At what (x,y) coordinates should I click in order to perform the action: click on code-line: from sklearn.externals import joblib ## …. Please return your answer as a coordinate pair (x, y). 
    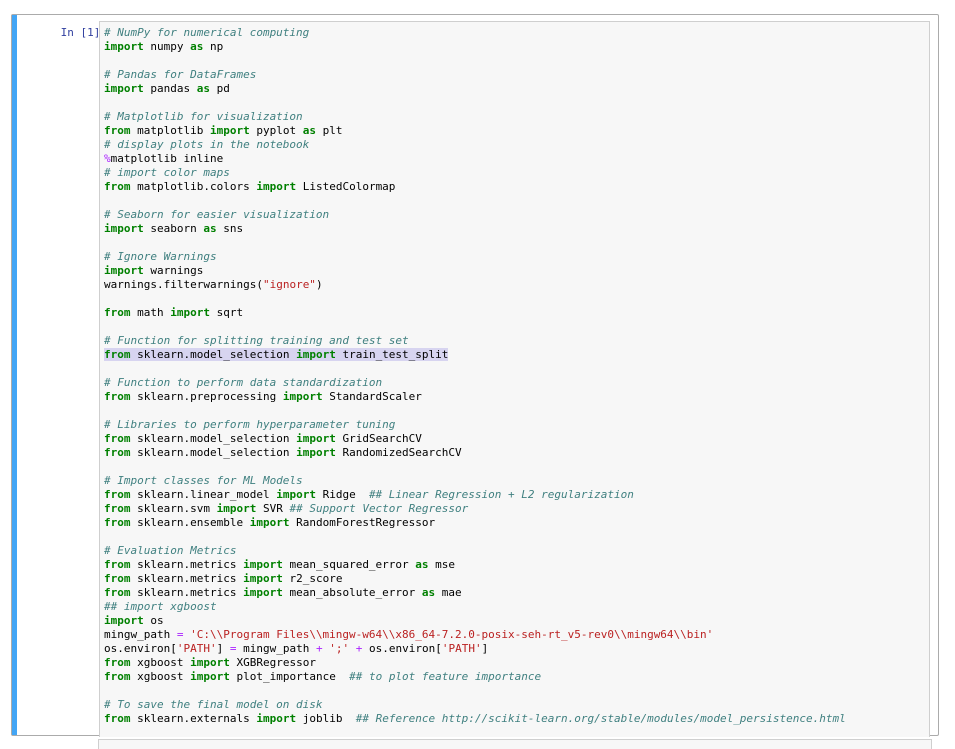
    Looking at the image, I should click on (516, 719).